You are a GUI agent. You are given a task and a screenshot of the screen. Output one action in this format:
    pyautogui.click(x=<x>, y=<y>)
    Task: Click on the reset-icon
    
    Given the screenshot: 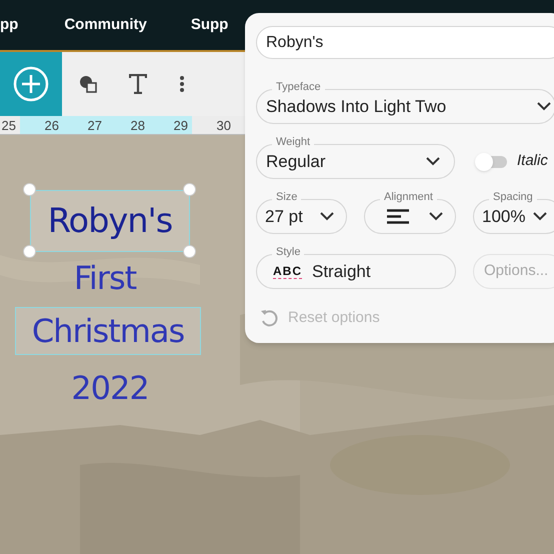 What is the action you would take?
    pyautogui.click(x=269, y=318)
    